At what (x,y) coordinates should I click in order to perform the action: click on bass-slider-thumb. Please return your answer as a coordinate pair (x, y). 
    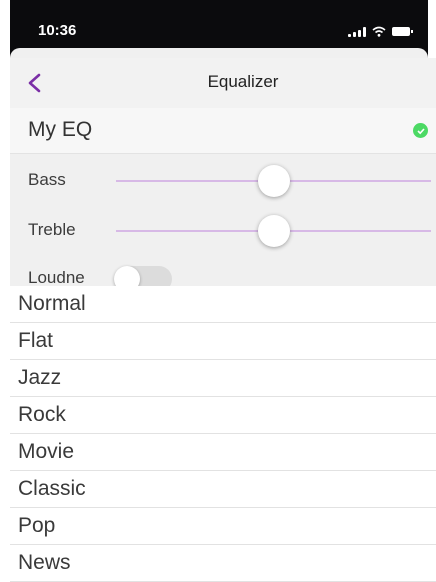
    Looking at the image, I should click on (273, 181).